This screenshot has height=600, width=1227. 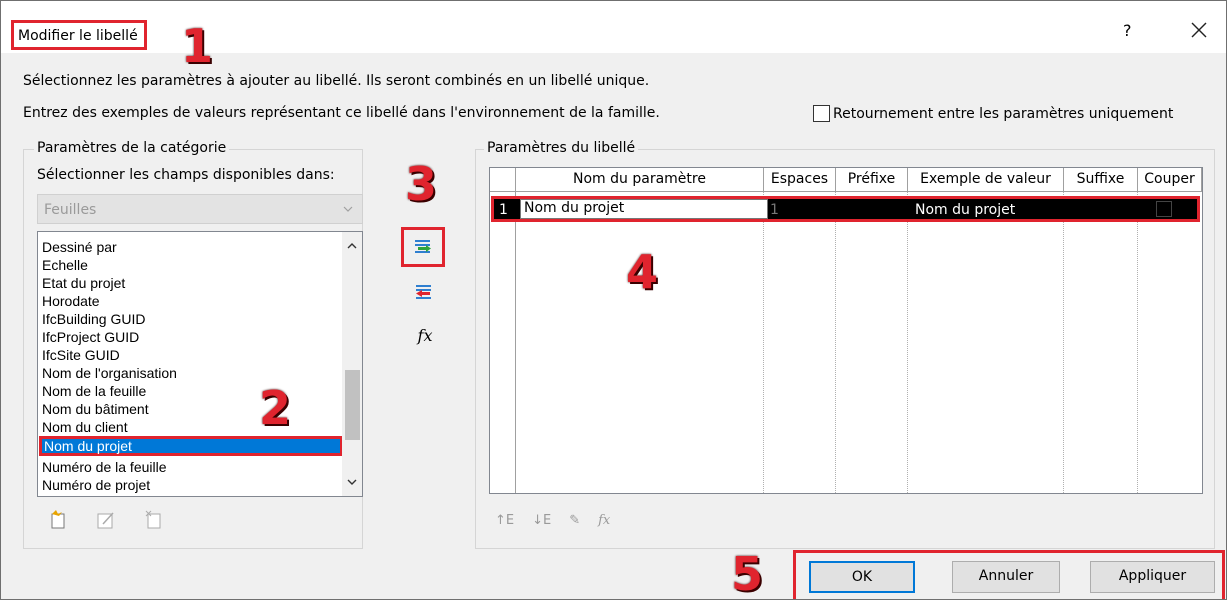 I want to click on new-parameter-icon, so click(x=58, y=520).